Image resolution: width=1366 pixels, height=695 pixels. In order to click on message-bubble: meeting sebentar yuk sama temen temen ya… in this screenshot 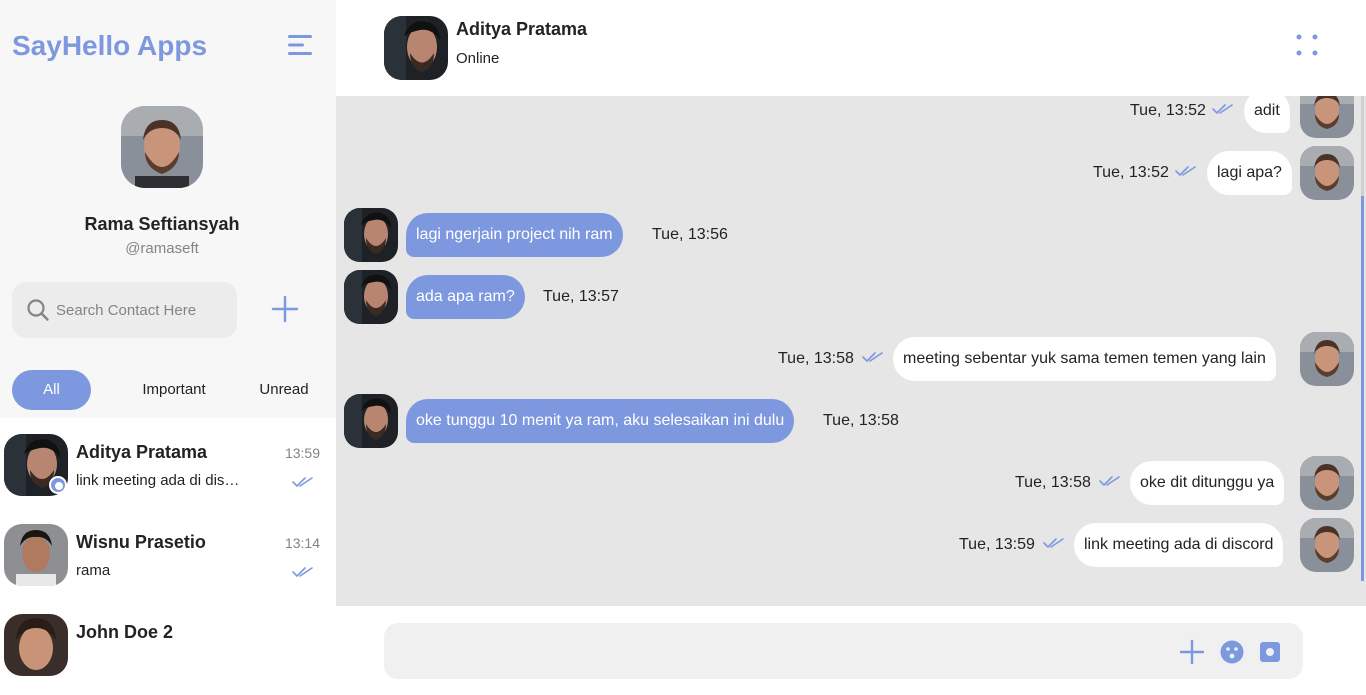, I will do `click(1084, 359)`.